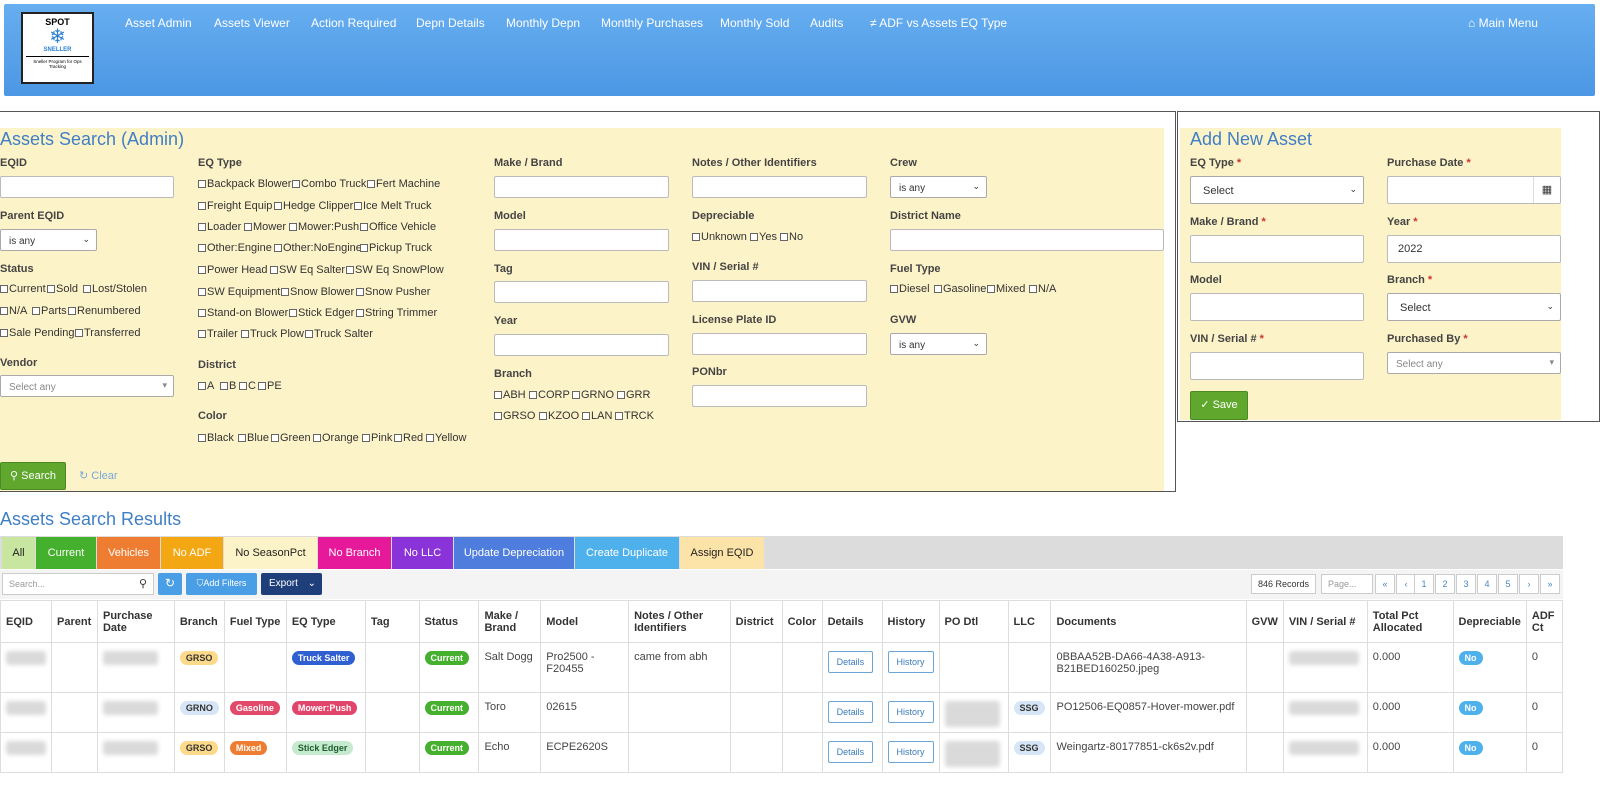 The height and width of the screenshot is (787, 1600). Describe the element at coordinates (679, 621) in the screenshot. I see `col-notes: Notes / Other Identifiers` at that location.